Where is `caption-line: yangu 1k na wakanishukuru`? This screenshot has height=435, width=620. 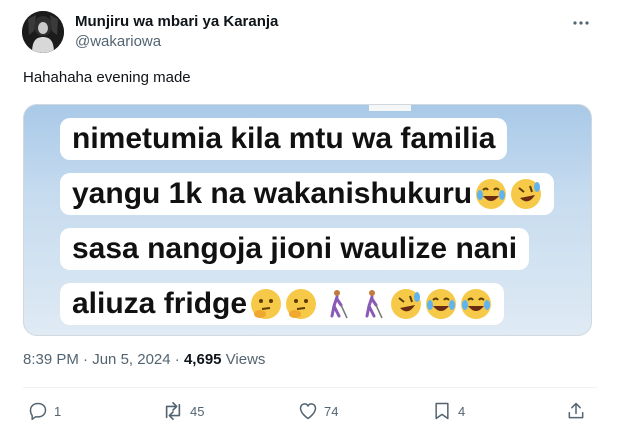 caption-line: yangu 1k na wakanishukuru is located at coordinates (307, 194).